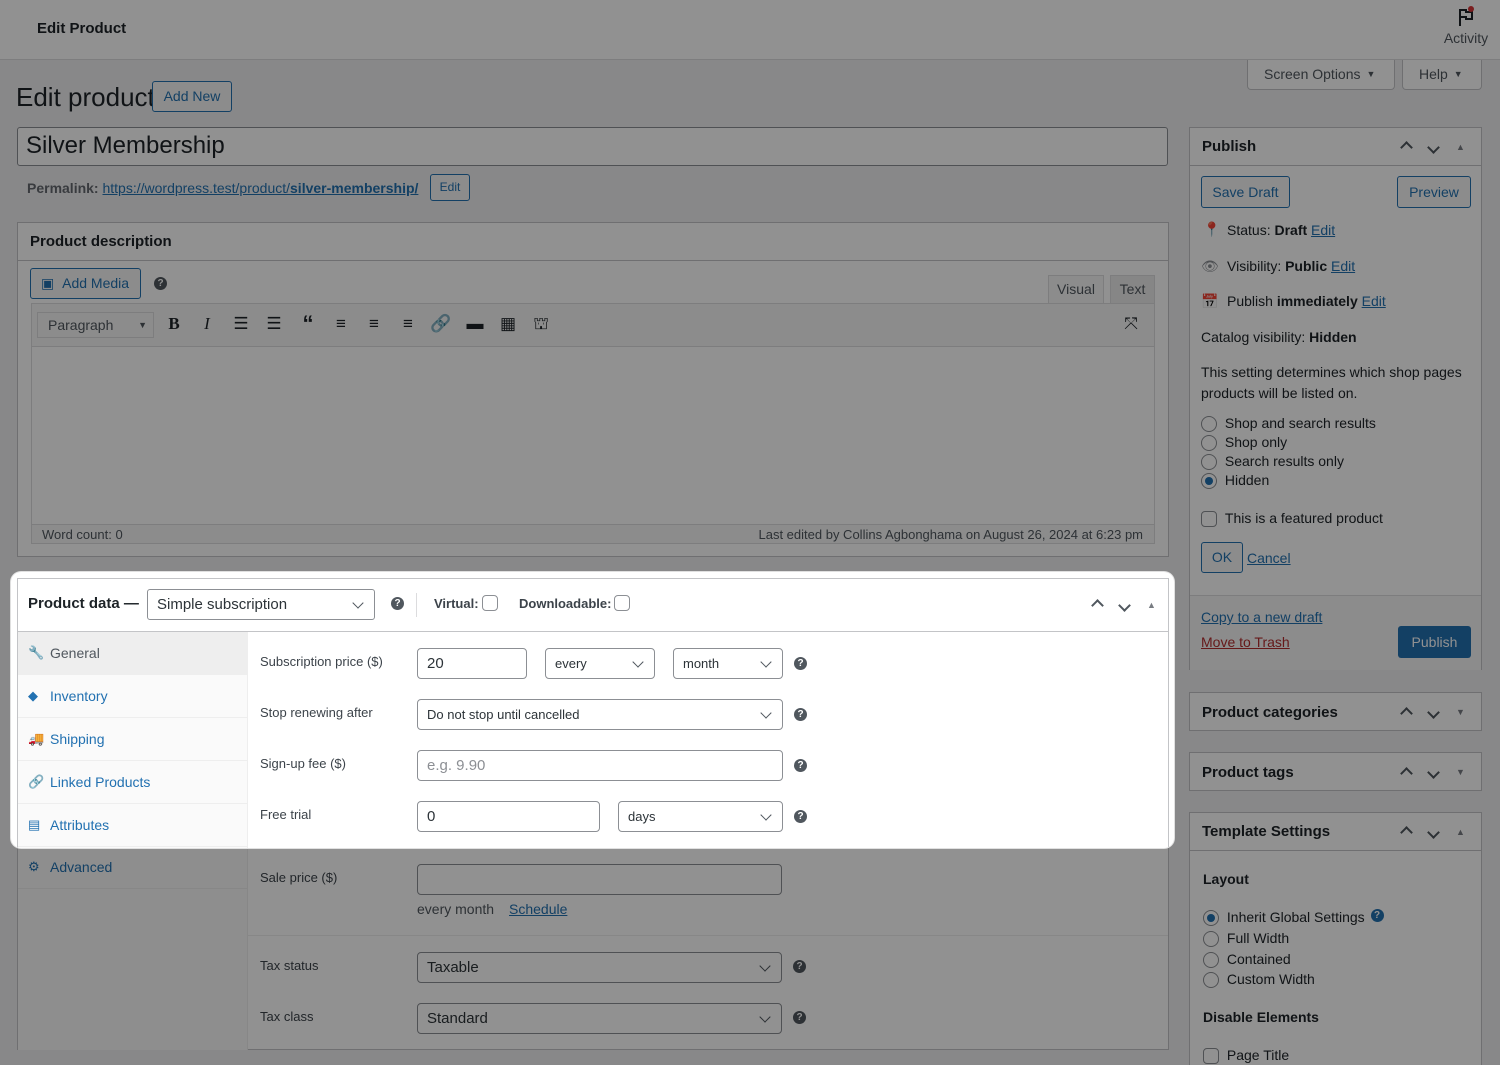 The image size is (1500, 1065). Describe the element at coordinates (541, 324) in the screenshot. I see `shortcode-icon: ⛫` at that location.